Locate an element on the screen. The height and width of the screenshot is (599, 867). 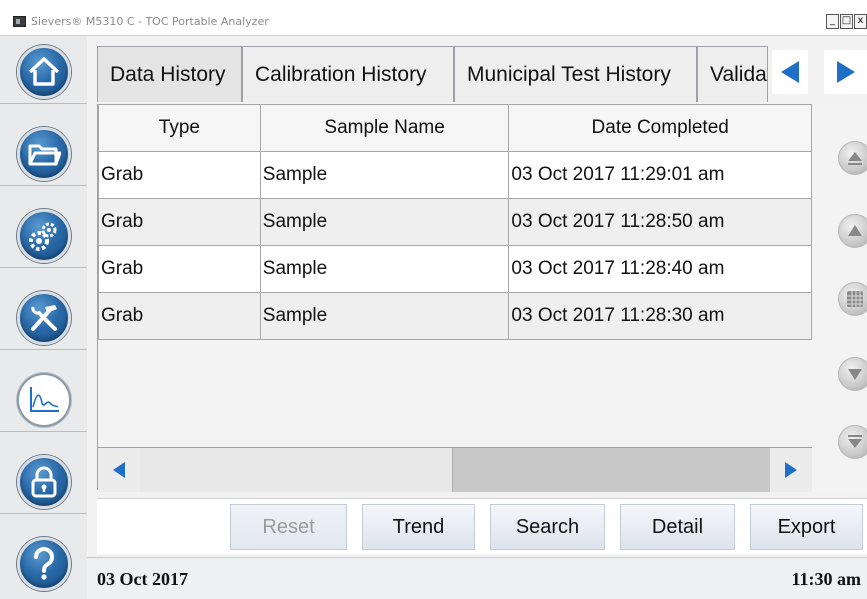
column-header-type: Type is located at coordinates (179, 128).